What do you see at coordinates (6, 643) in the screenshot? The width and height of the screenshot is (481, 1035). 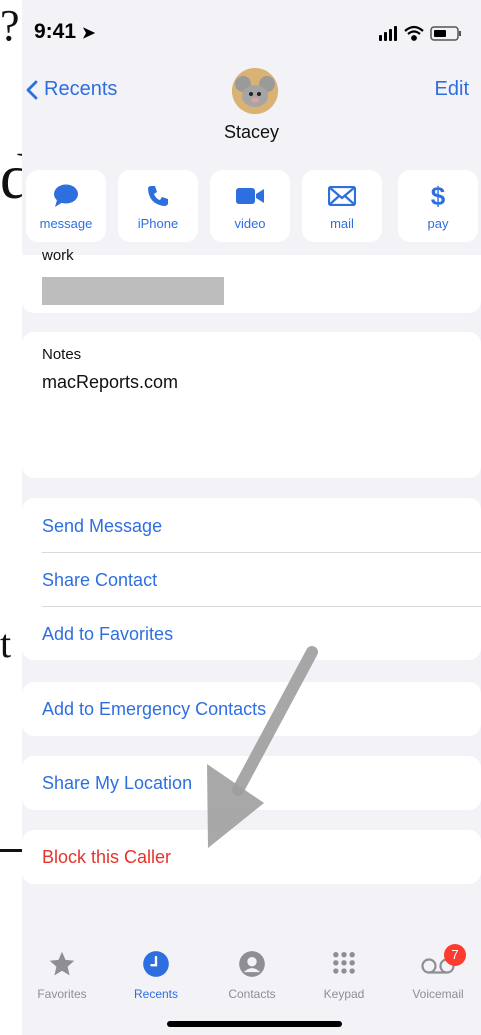 I see `background-glyph-3: t` at bounding box center [6, 643].